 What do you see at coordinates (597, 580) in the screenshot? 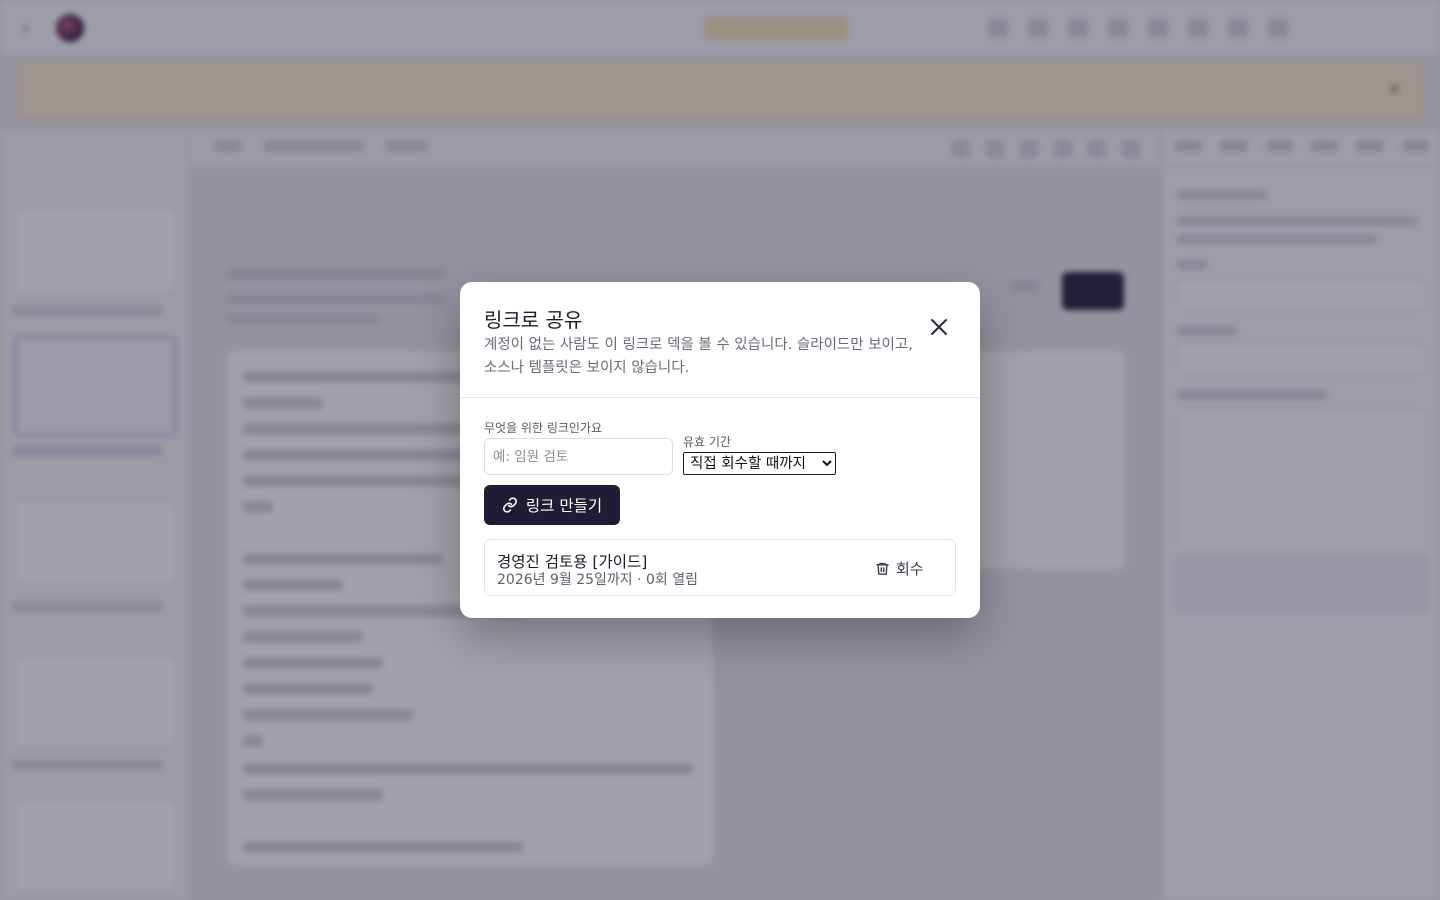
I see `shared-link-meta: 2026년 9월 25일까지 · 0회 열림` at bounding box center [597, 580].